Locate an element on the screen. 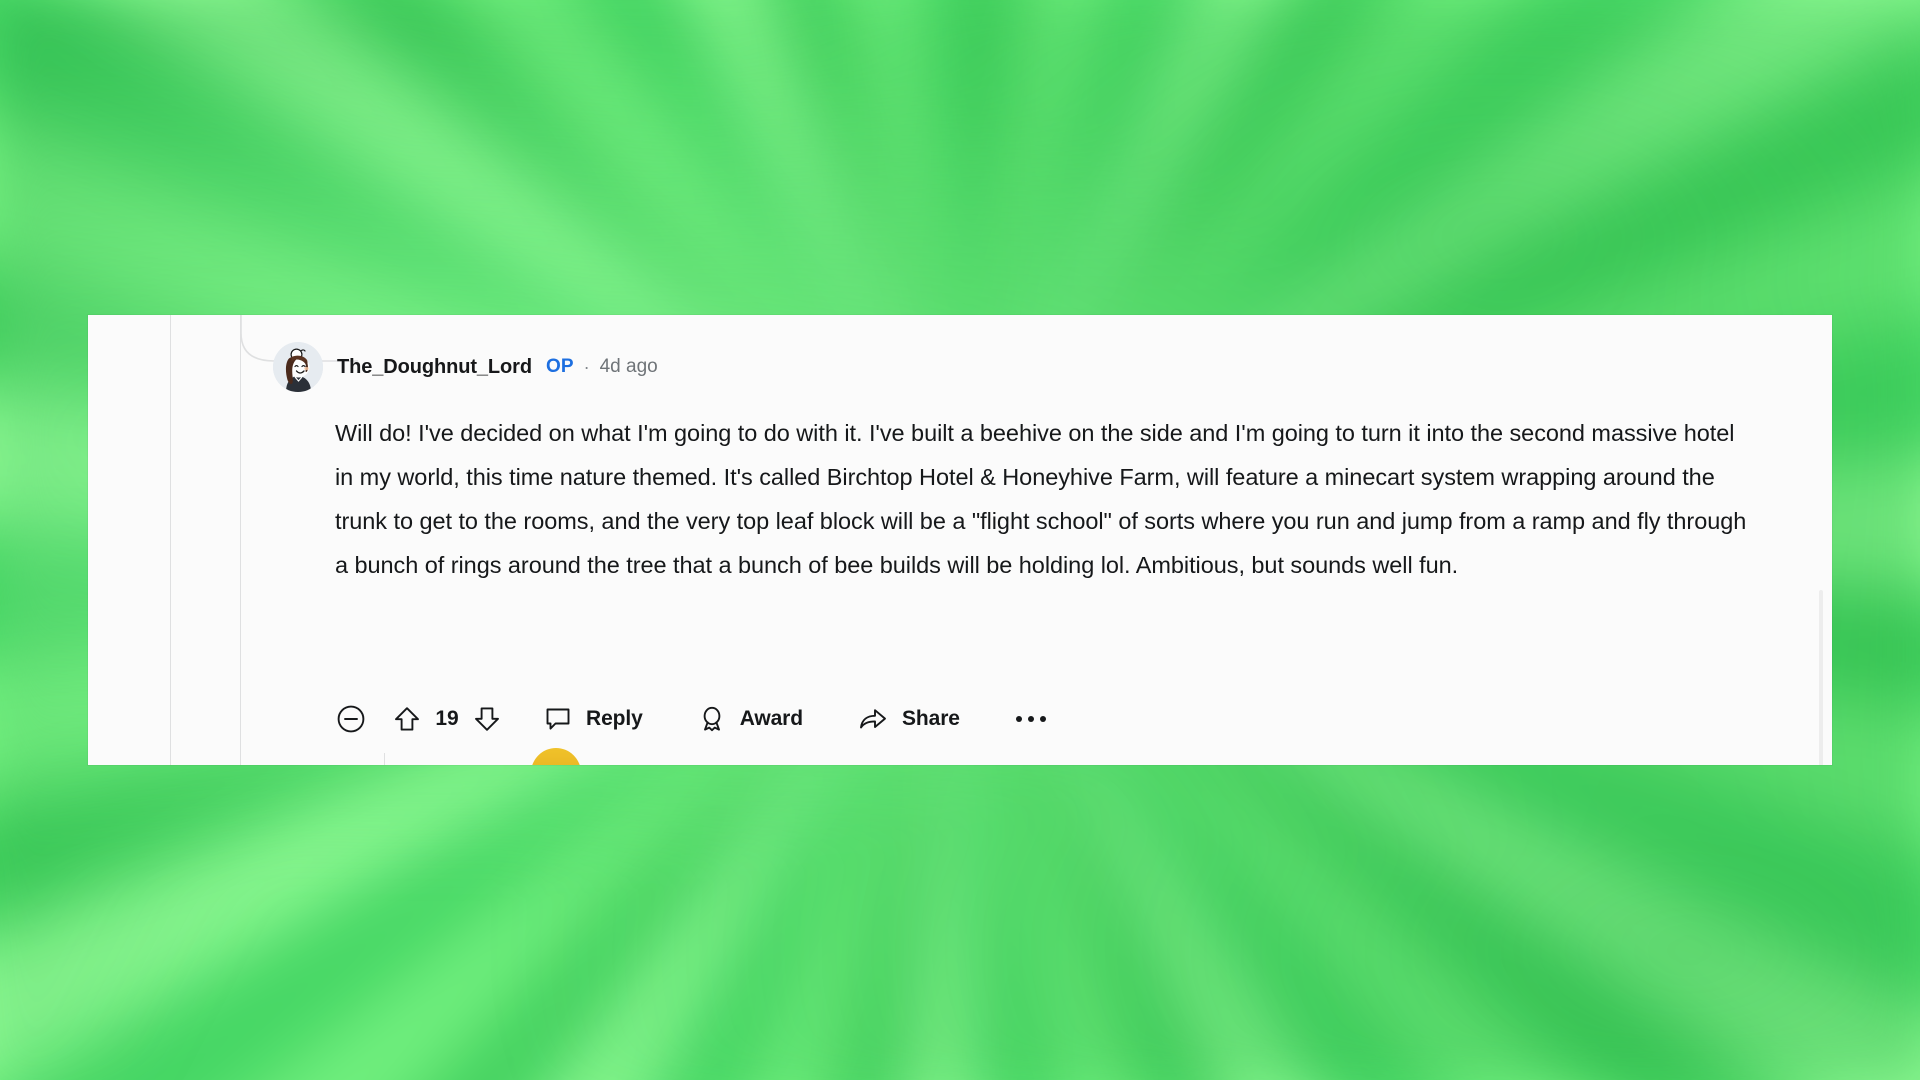 The image size is (1920, 1080). next-comment-avatar-peek is located at coordinates (556, 756).